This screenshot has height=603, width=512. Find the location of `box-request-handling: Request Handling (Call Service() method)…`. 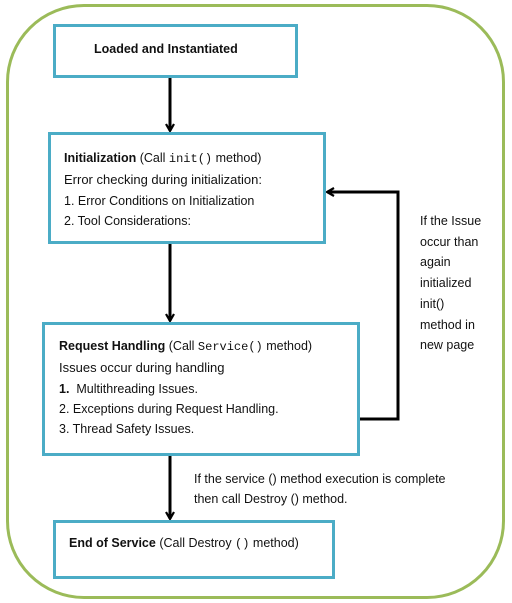

box-request-handling: Request Handling (Call Service() method)… is located at coordinates (201, 389).